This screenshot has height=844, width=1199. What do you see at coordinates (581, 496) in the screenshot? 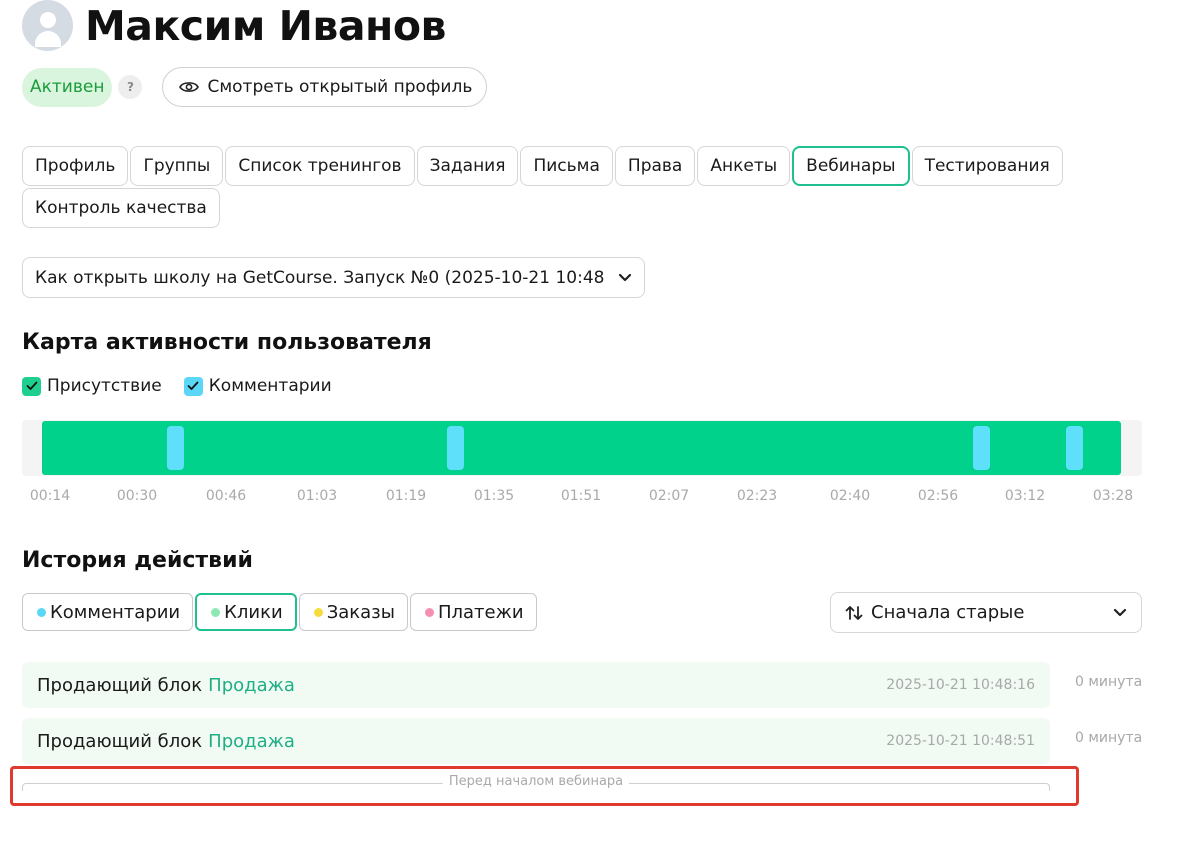
I see `timeline-tick: 01:51` at bounding box center [581, 496].